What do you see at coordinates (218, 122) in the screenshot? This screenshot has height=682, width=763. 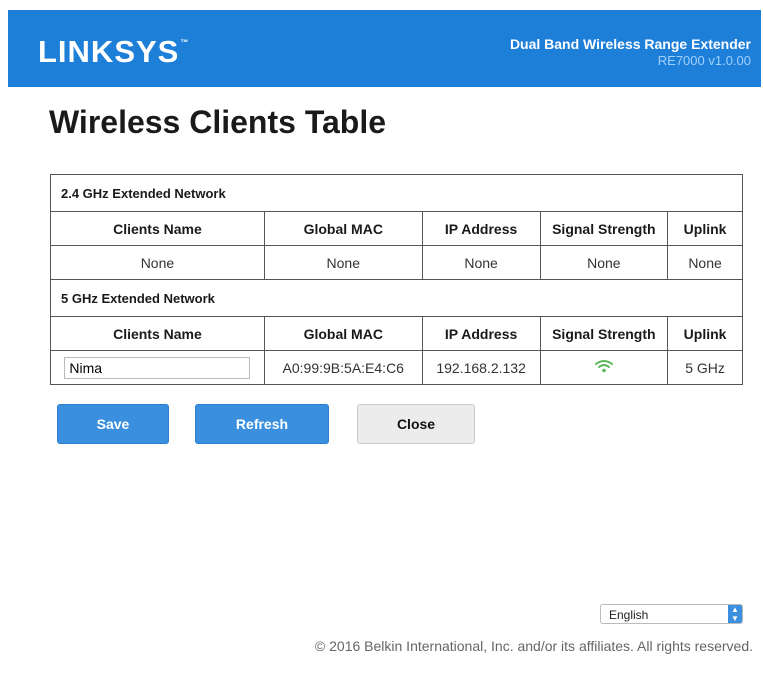 I see `page-title: Wireless Clients Table` at bounding box center [218, 122].